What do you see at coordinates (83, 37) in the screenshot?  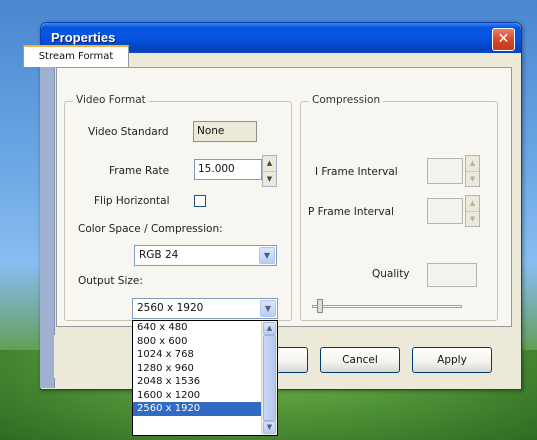 I see `window-title: Properties` at bounding box center [83, 37].